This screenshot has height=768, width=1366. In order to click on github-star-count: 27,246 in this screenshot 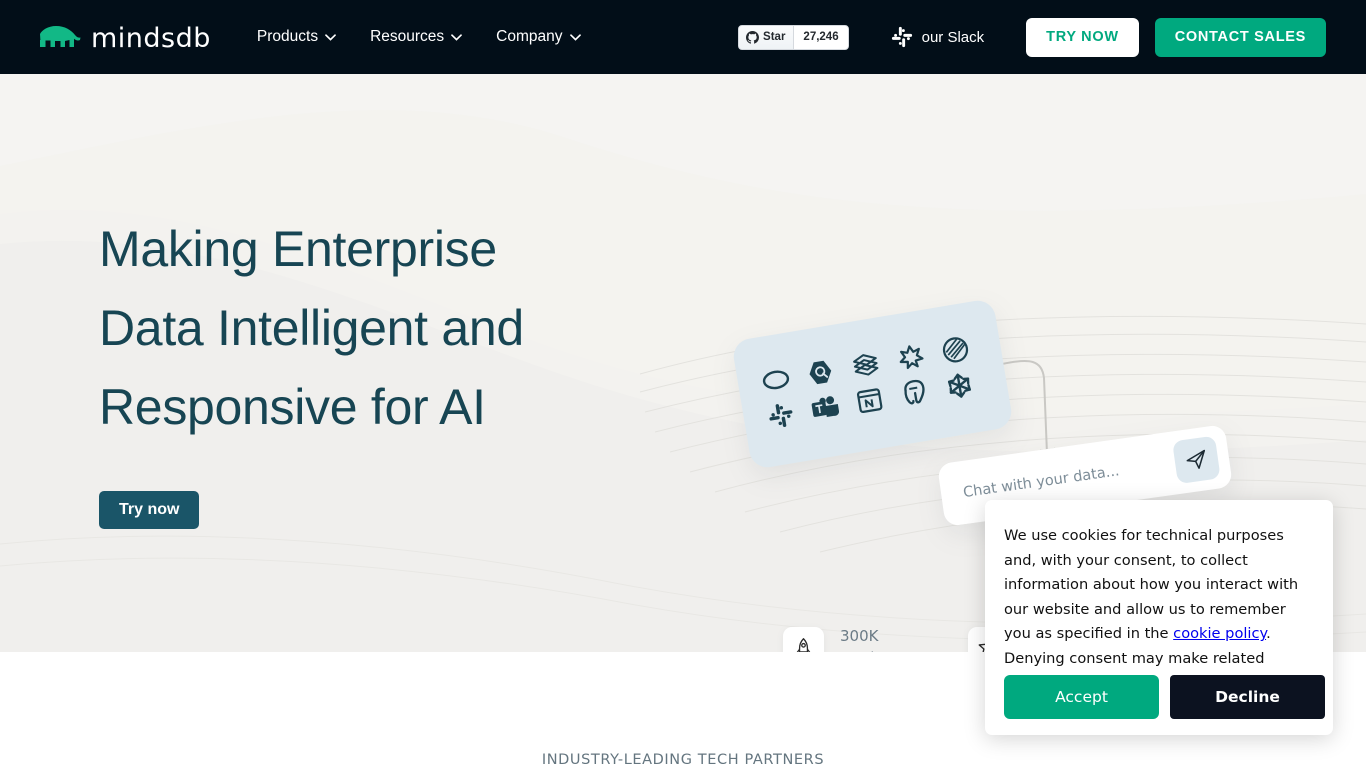, I will do `click(821, 37)`.